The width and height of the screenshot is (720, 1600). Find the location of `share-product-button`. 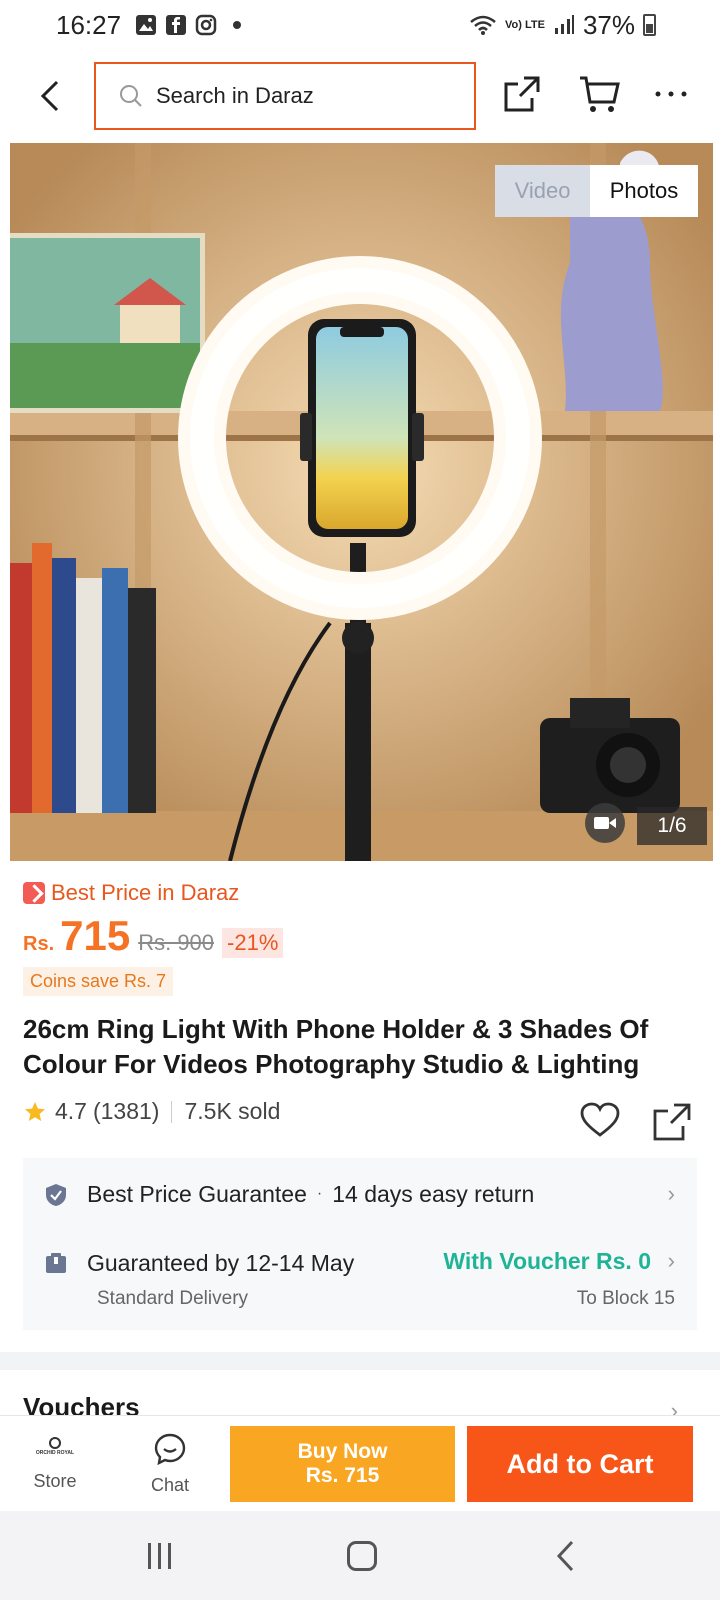

share-product-button is located at coordinates (672, 1124).